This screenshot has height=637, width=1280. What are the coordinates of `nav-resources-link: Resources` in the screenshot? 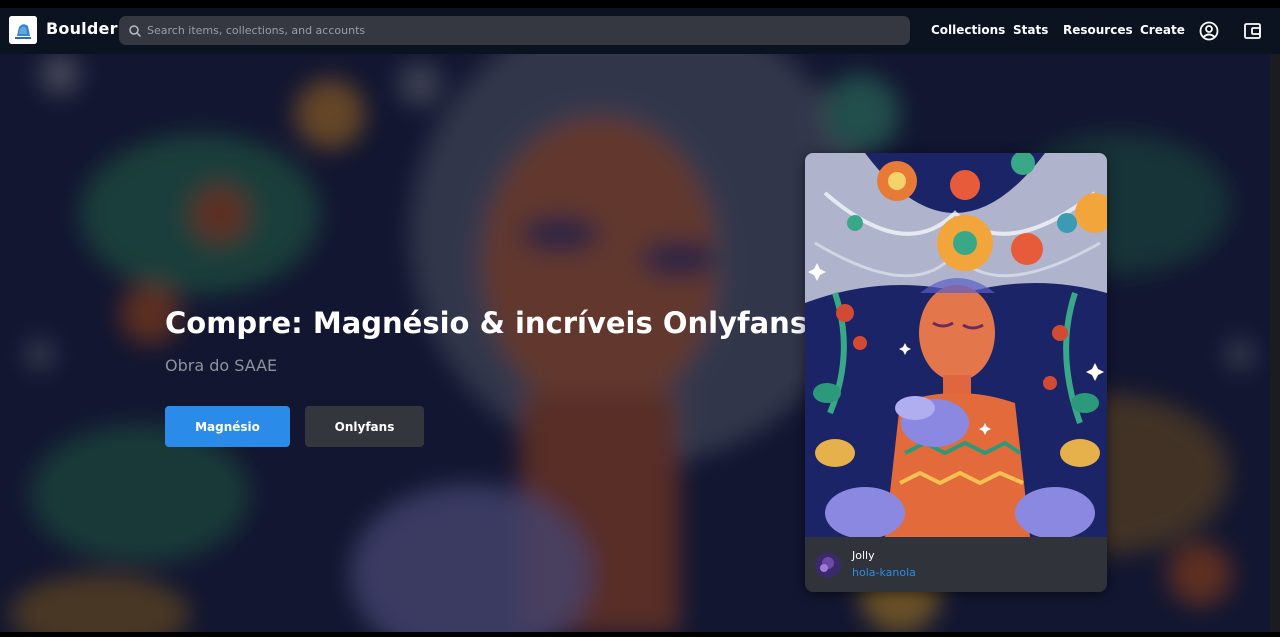 It's located at (1098, 30).